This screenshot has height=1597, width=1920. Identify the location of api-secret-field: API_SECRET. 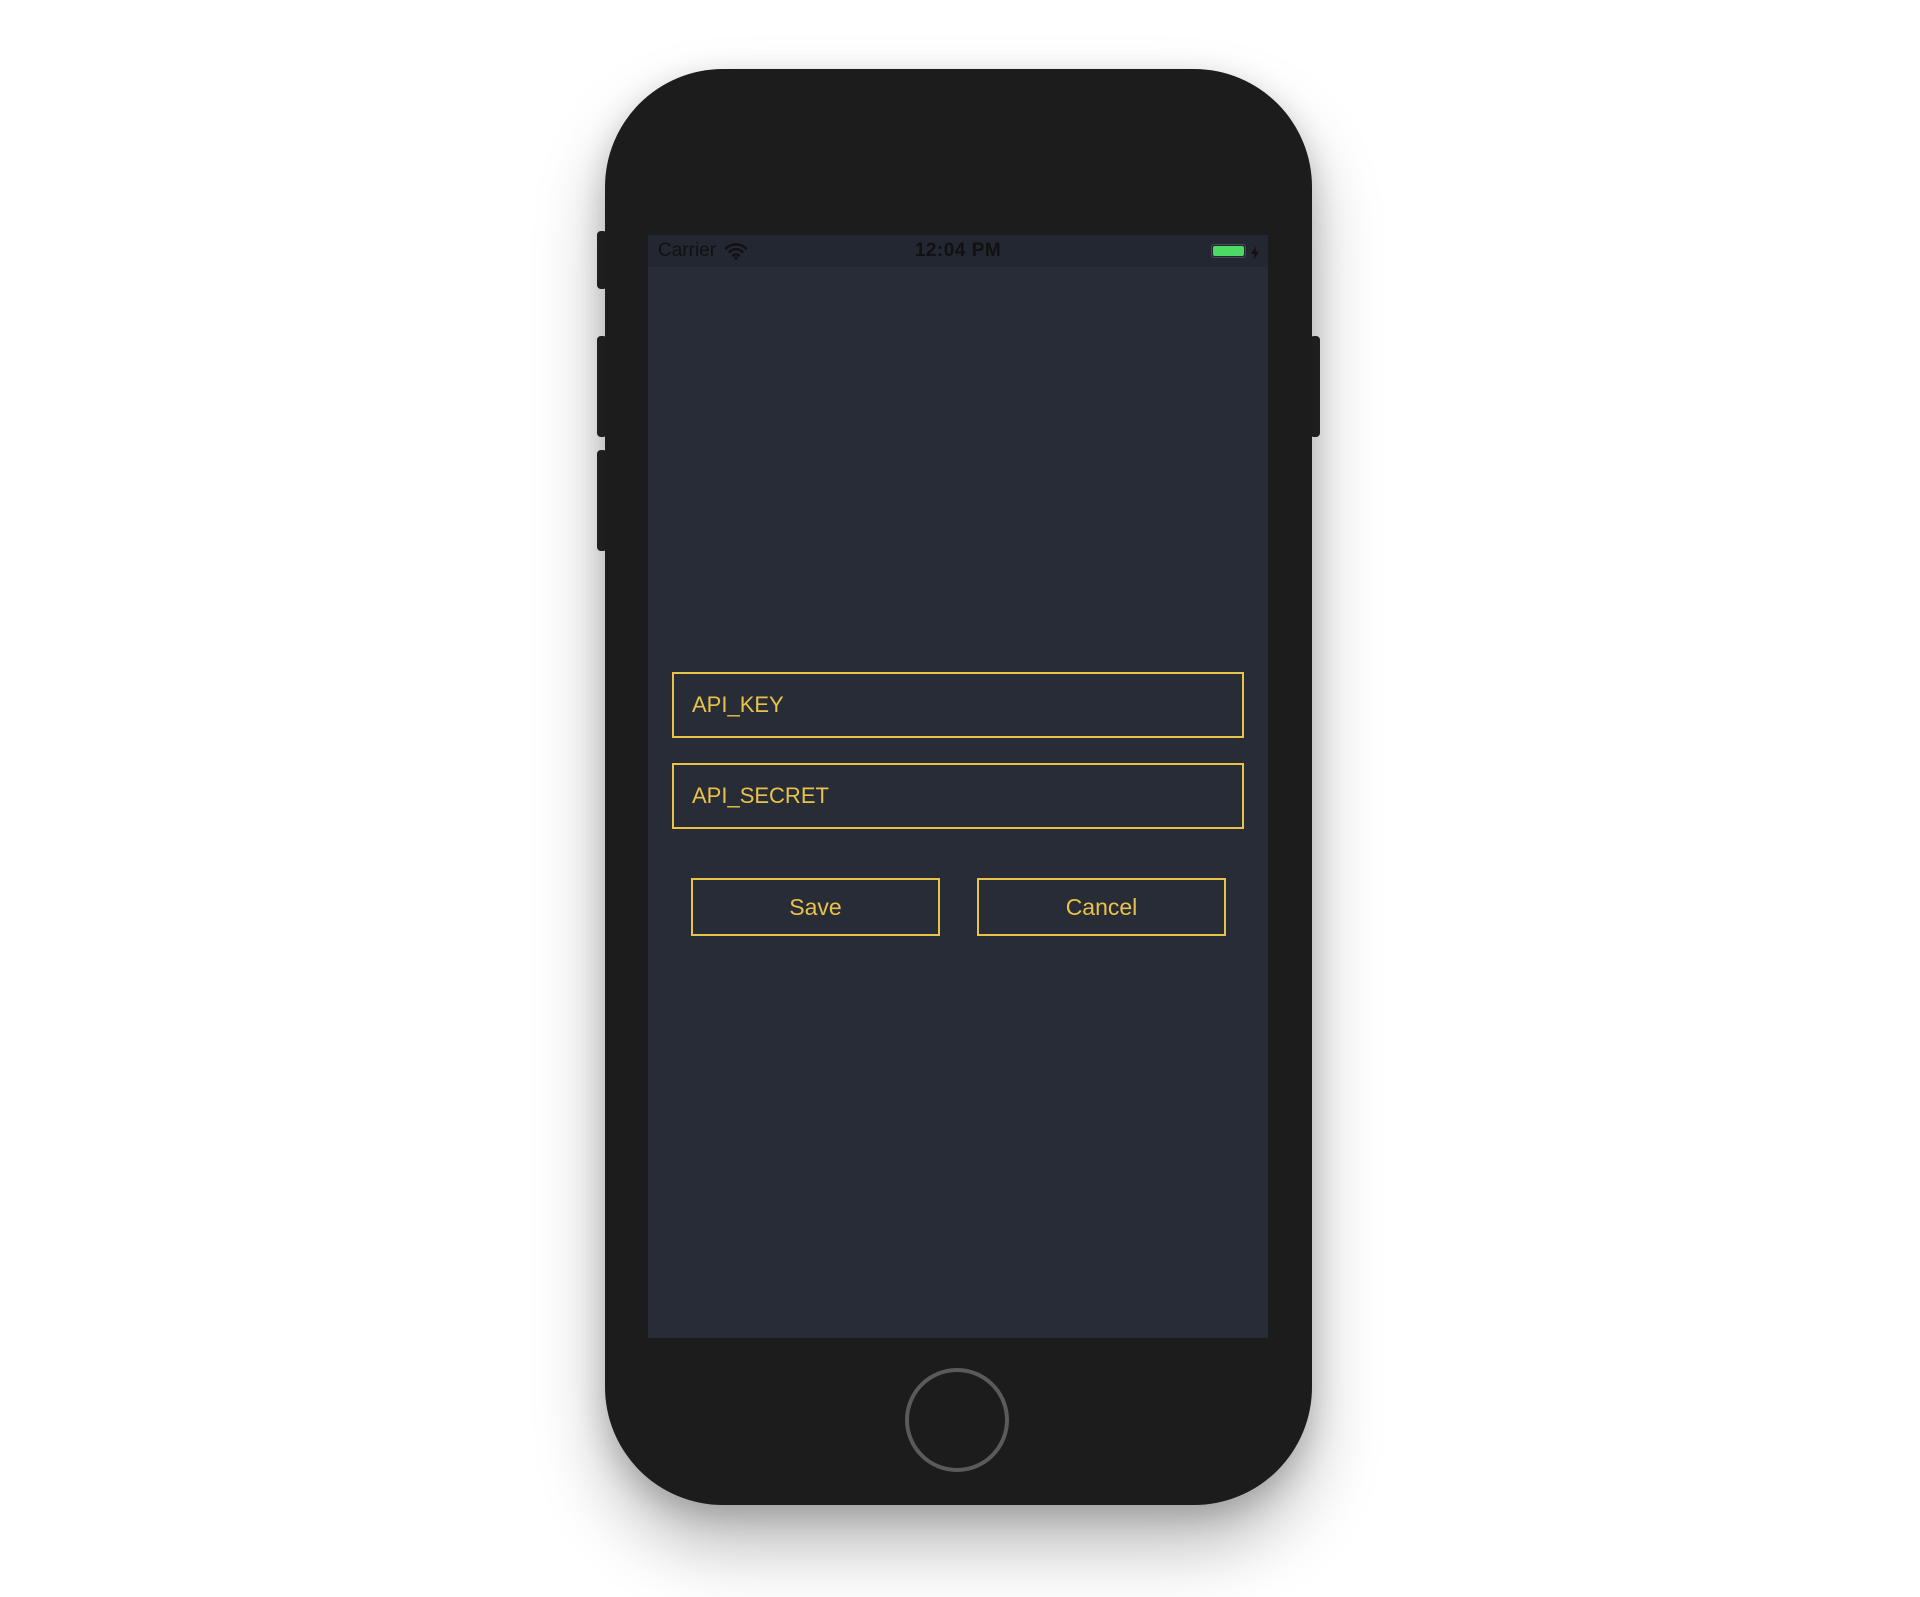
(958, 796).